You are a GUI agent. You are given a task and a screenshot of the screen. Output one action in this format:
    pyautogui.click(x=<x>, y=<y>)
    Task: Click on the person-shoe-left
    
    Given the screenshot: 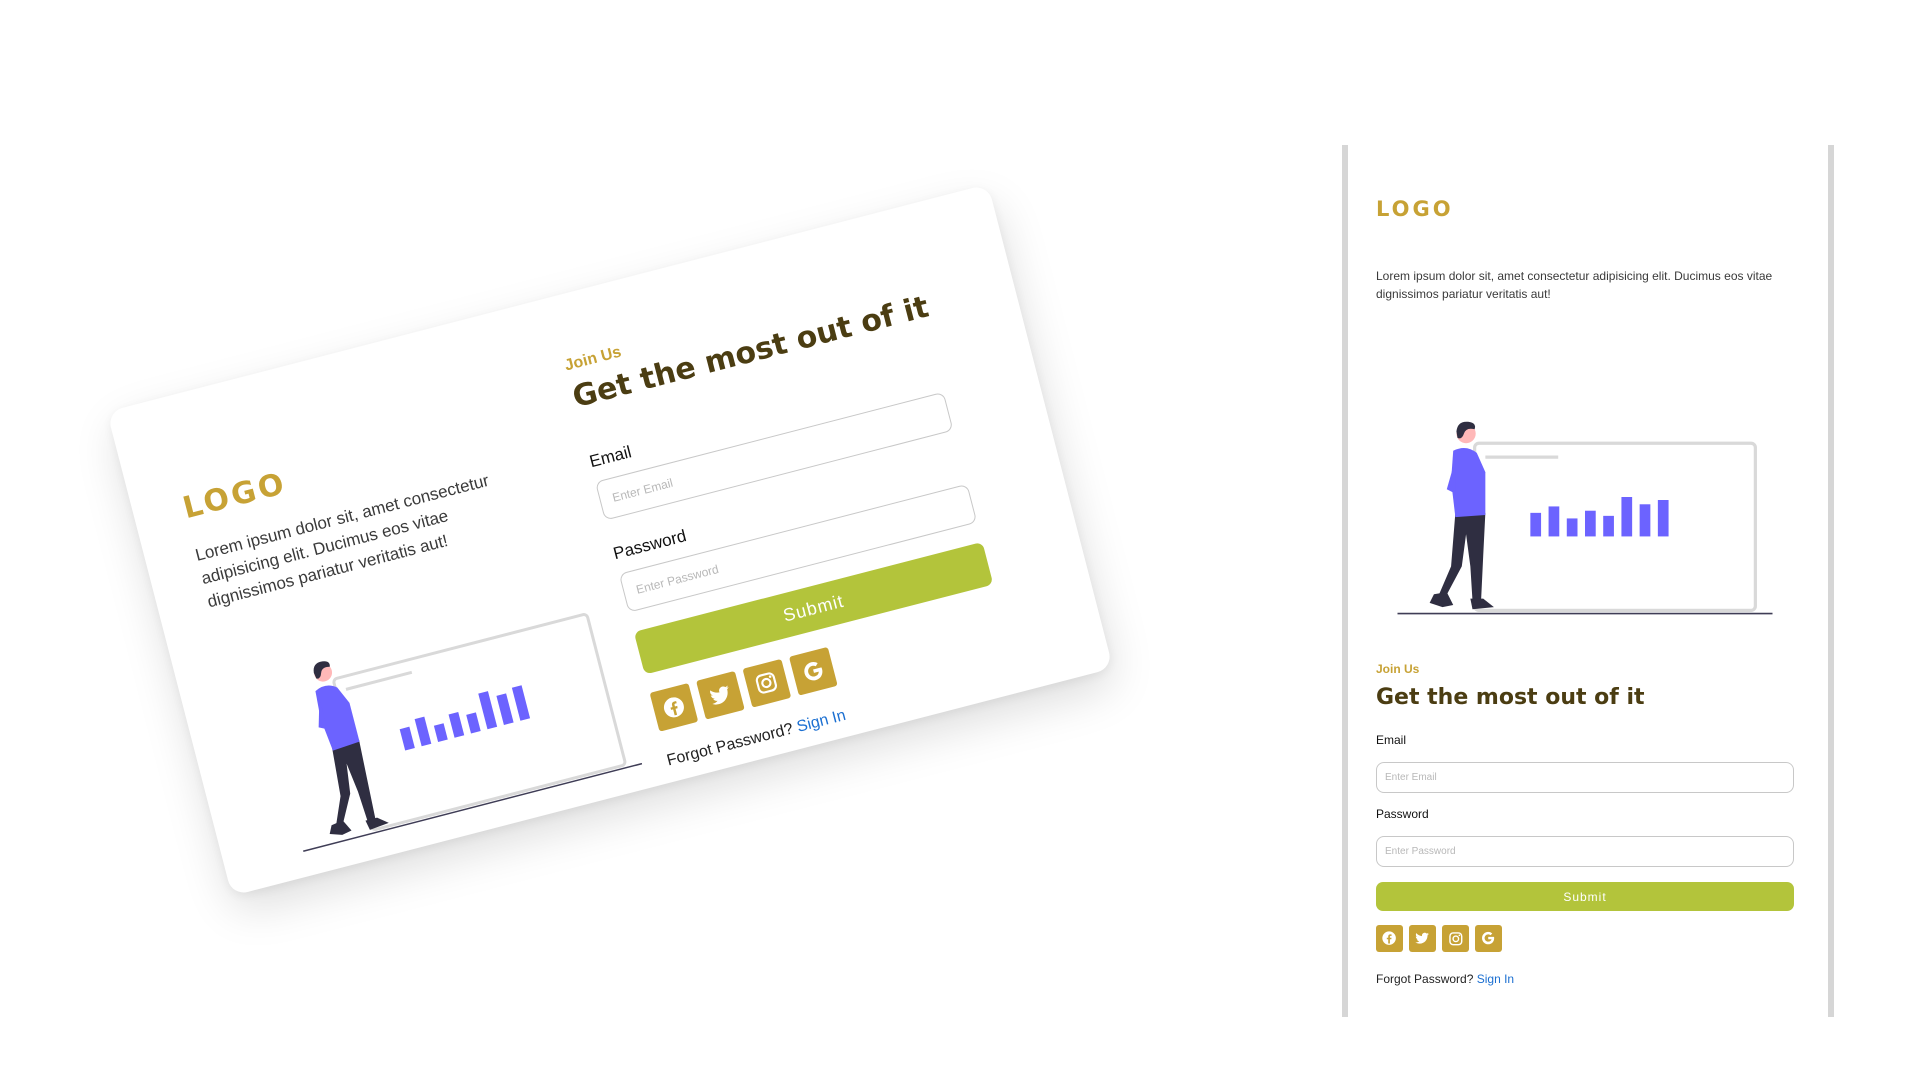 What is the action you would take?
    pyautogui.click(x=1441, y=600)
    